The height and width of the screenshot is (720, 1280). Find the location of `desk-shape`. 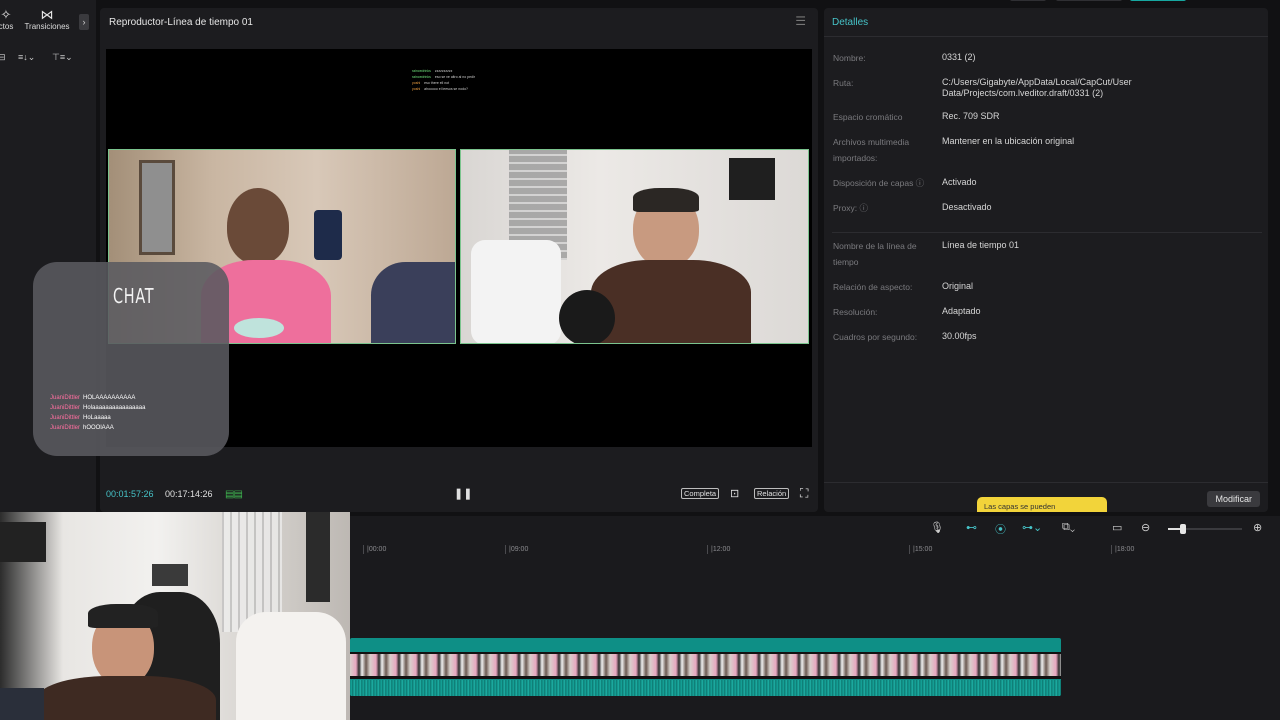

desk-shape is located at coordinates (22, 704).